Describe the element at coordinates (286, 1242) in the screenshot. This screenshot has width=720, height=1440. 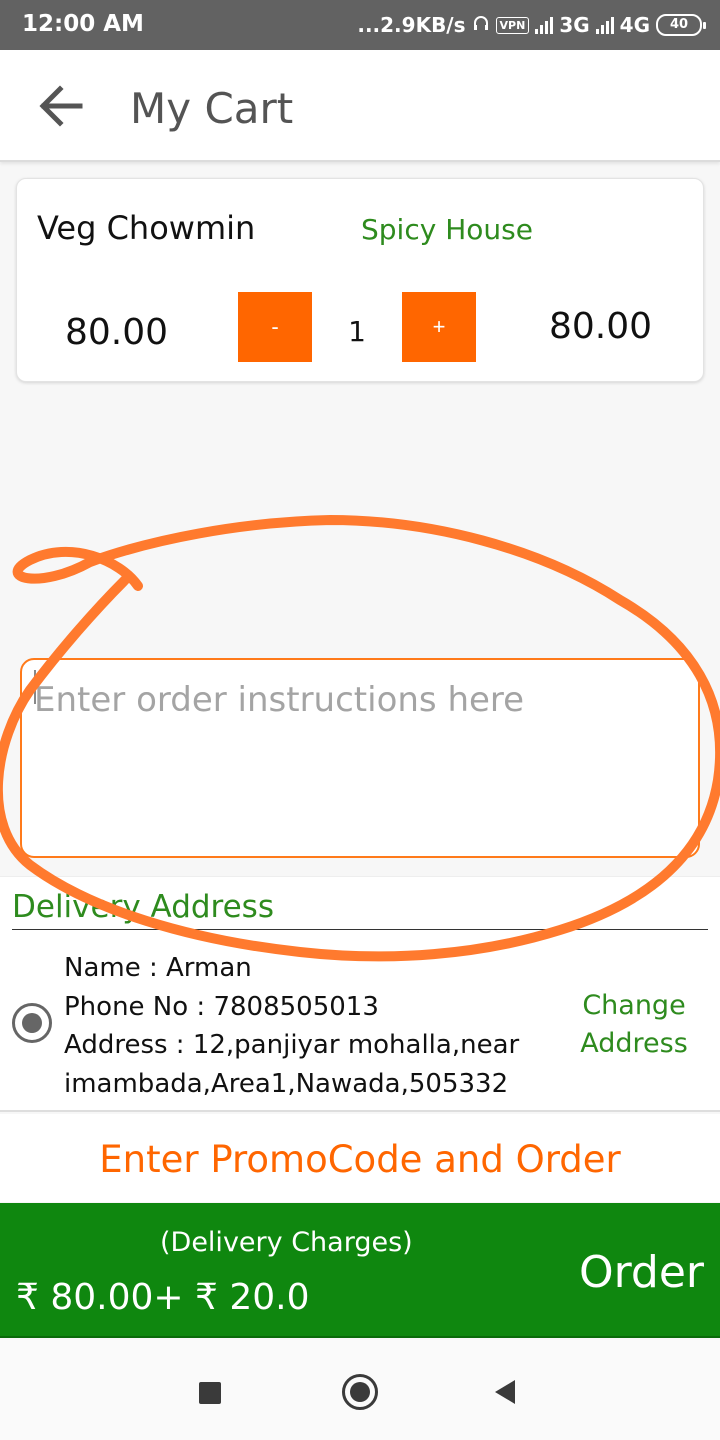
I see `delivery-charges-label: (Delivery Charges)` at that location.